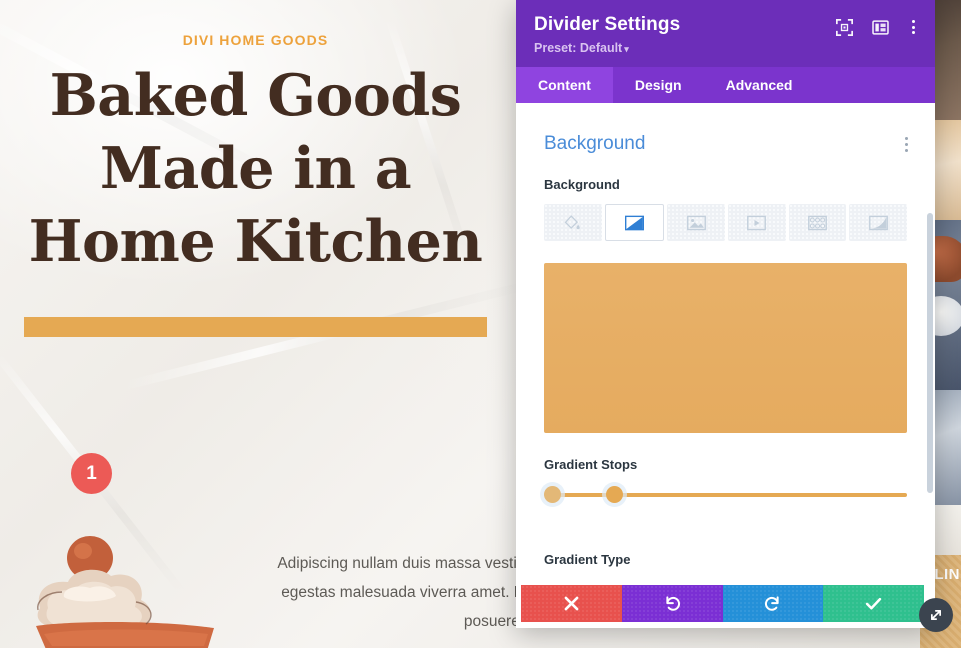  What do you see at coordinates (578, 48) in the screenshot?
I see `preset-label: Preset: Default` at bounding box center [578, 48].